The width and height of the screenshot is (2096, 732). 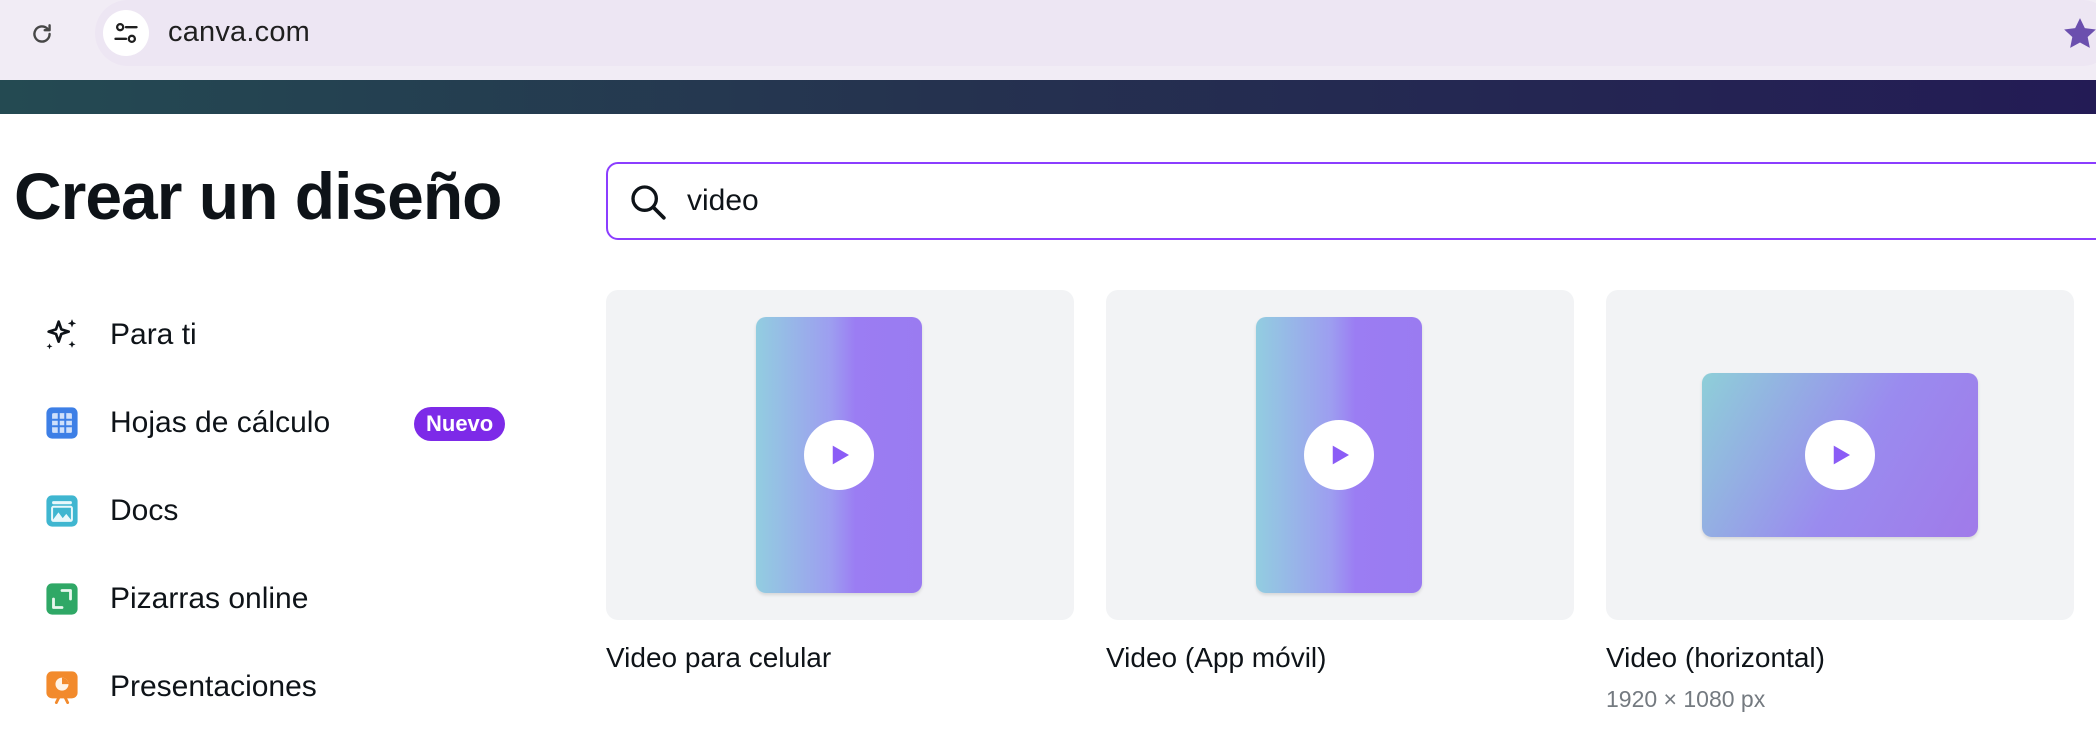 I want to click on search-box, so click(x=1351, y=201).